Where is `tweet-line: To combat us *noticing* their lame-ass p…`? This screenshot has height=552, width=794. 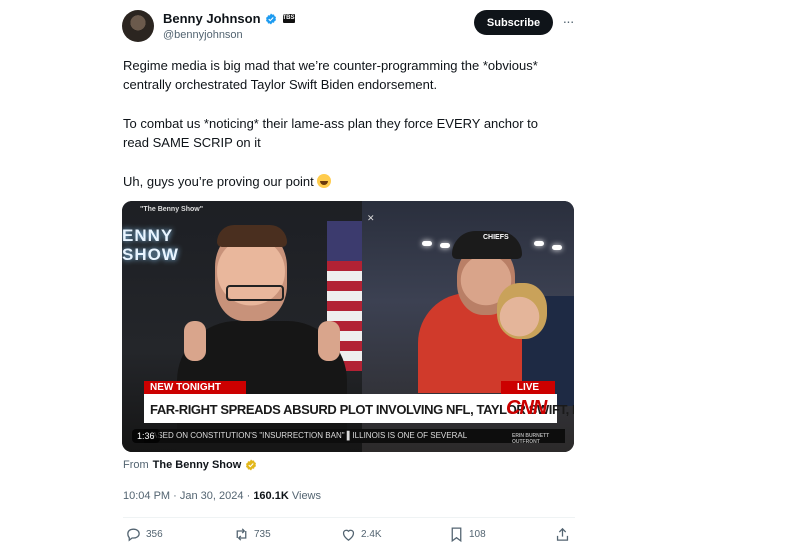 tweet-line: To combat us *noticing* their lame-ass p… is located at coordinates (331, 123).